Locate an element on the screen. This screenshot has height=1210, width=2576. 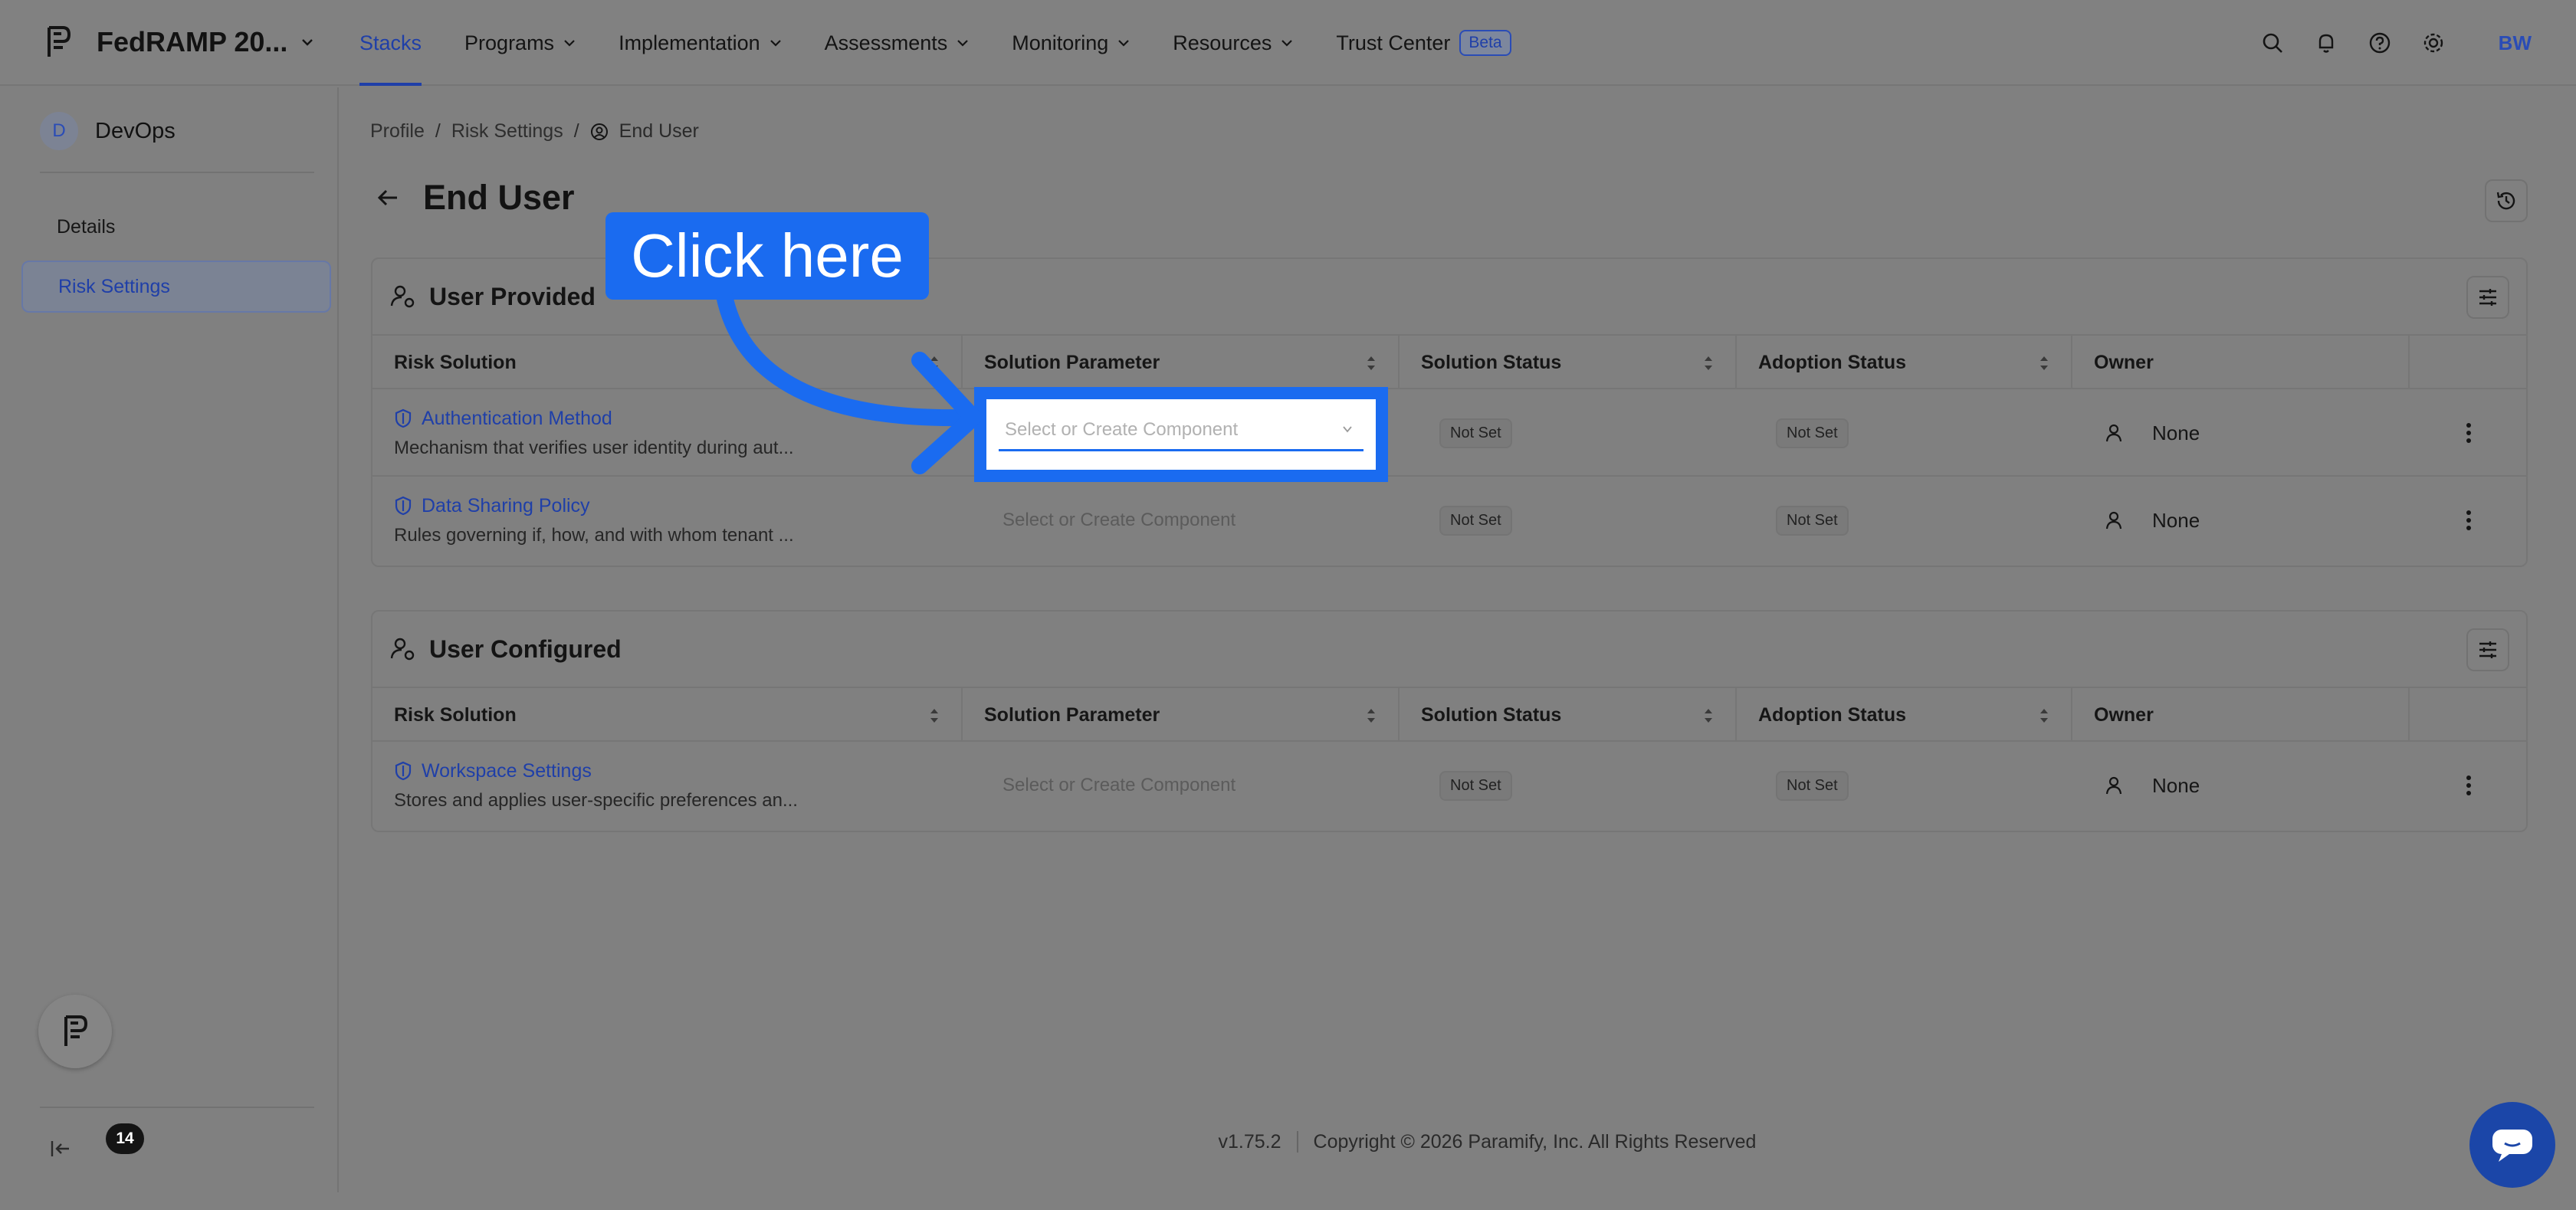
nav-stacks: Stacks is located at coordinates (390, 43).